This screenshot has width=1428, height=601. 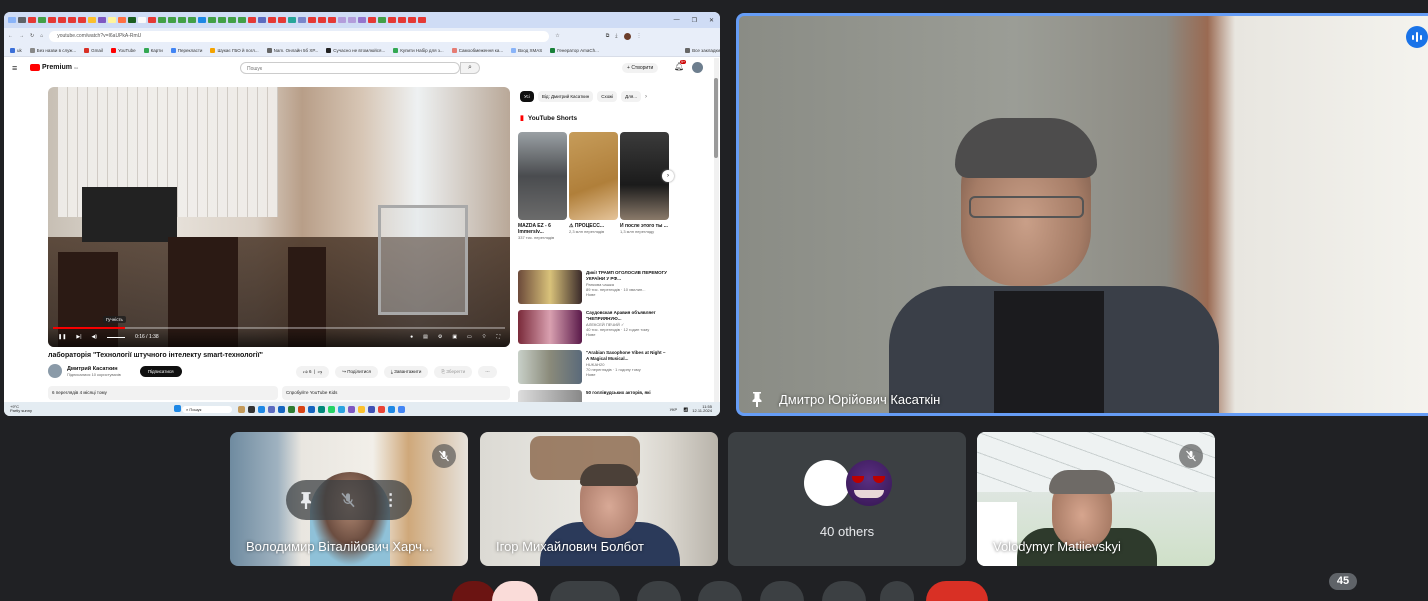 What do you see at coordinates (356, 372) in the screenshot?
I see `share-button: ↪ Поділитися` at bounding box center [356, 372].